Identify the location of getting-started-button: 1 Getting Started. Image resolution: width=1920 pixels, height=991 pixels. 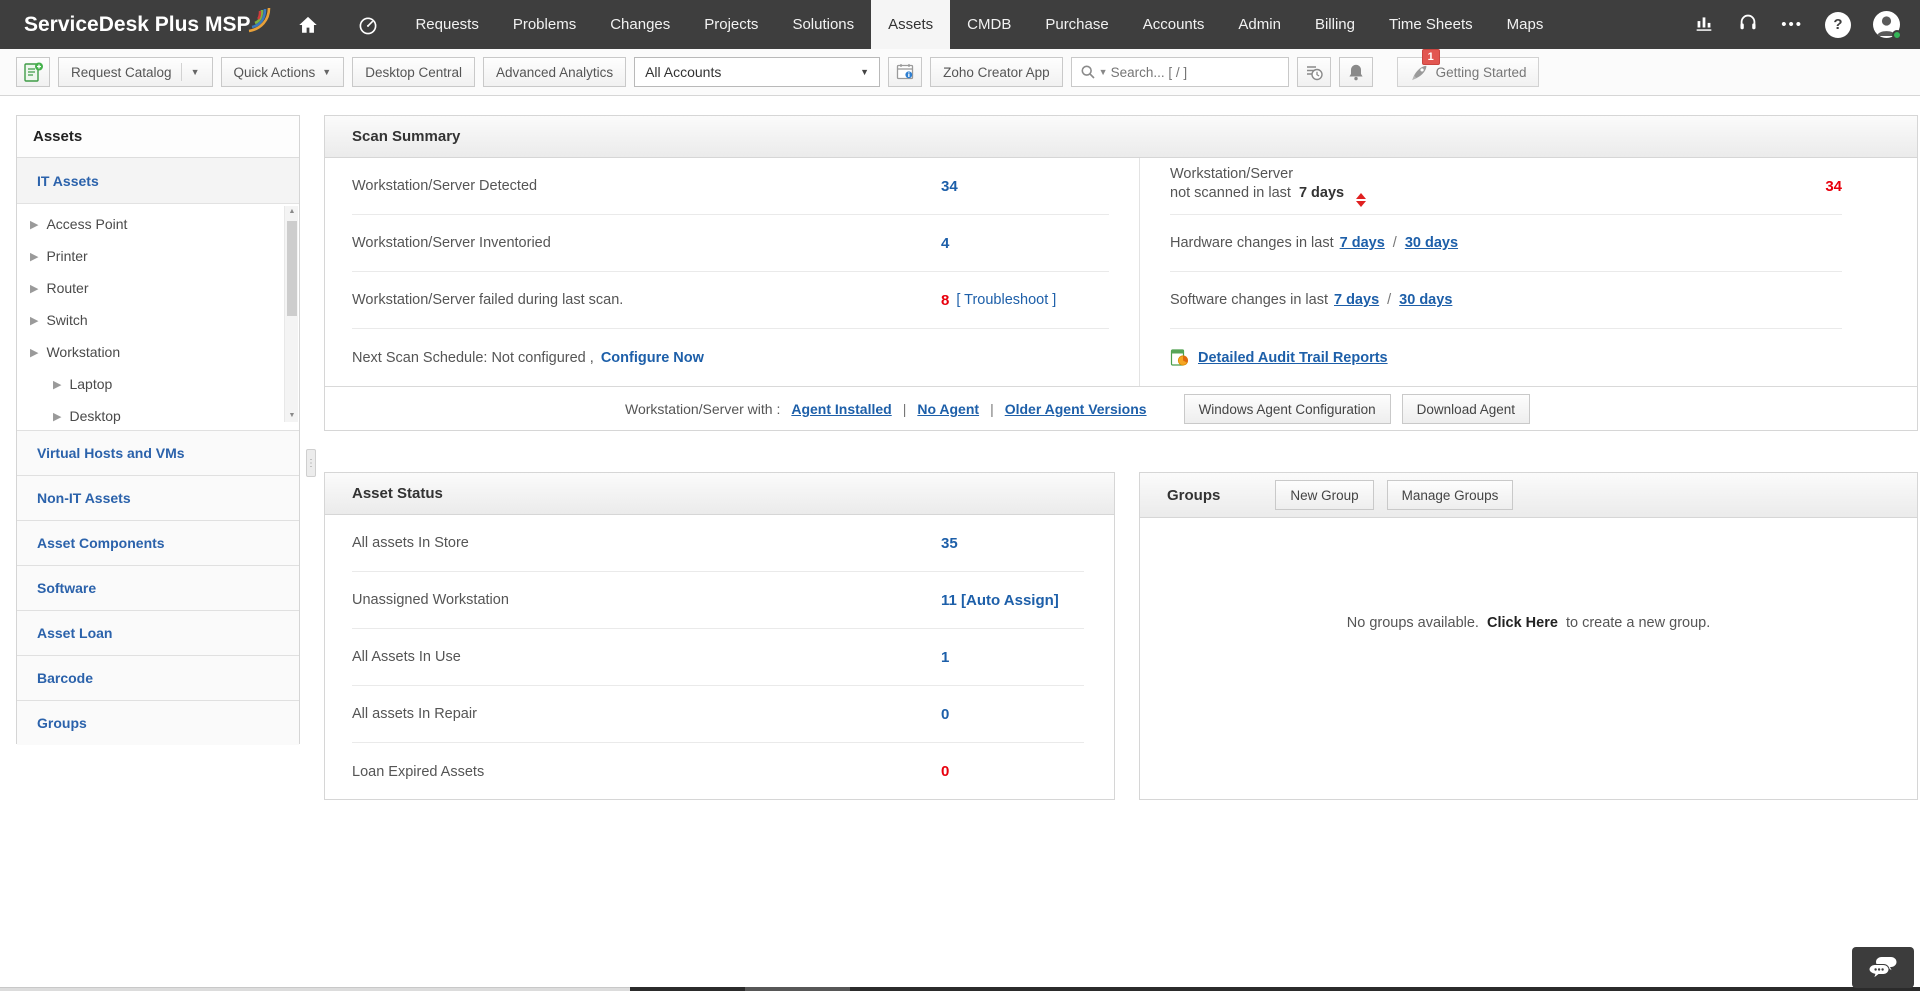
(1468, 68).